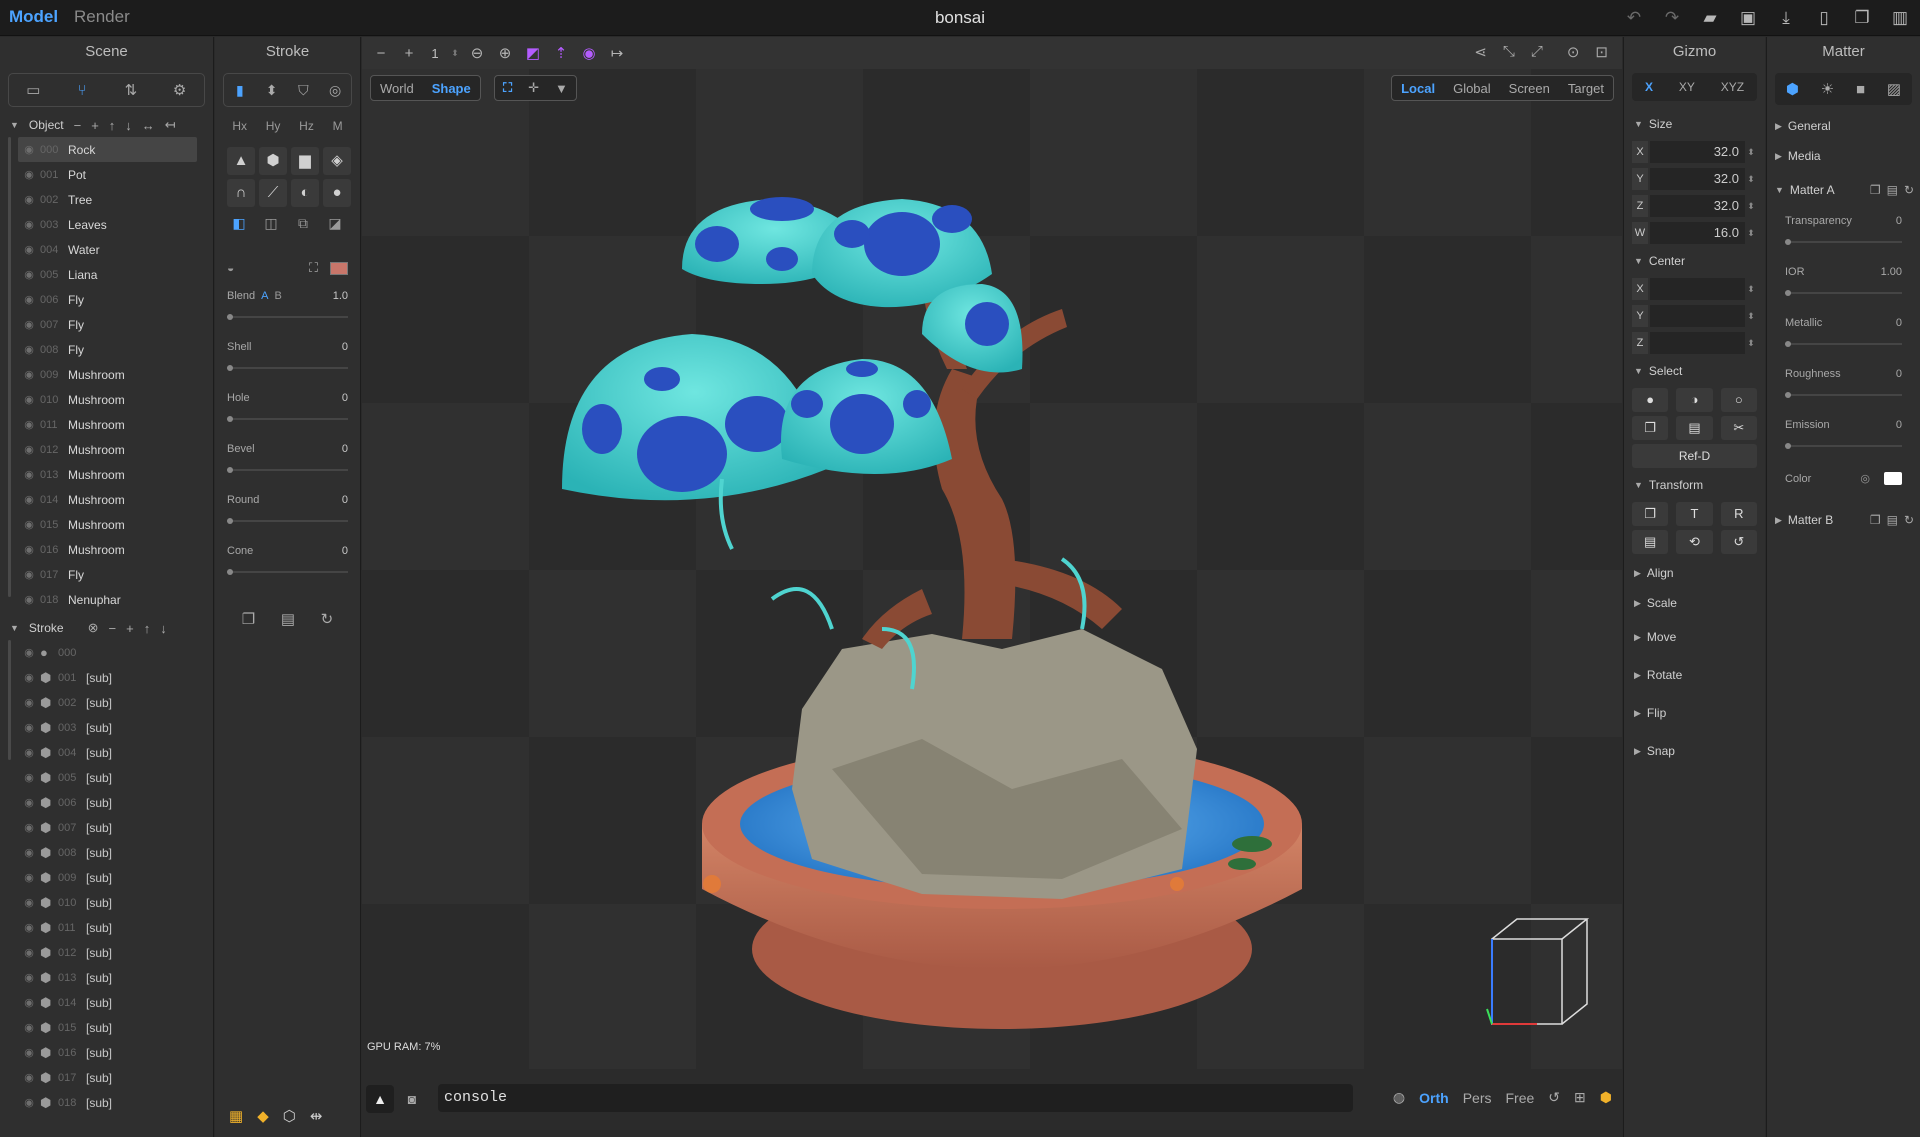 Image resolution: width=1920 pixels, height=1137 pixels. Describe the element at coordinates (115, 249) in the screenshot. I see `object-row: ◉ 004 Water` at that location.